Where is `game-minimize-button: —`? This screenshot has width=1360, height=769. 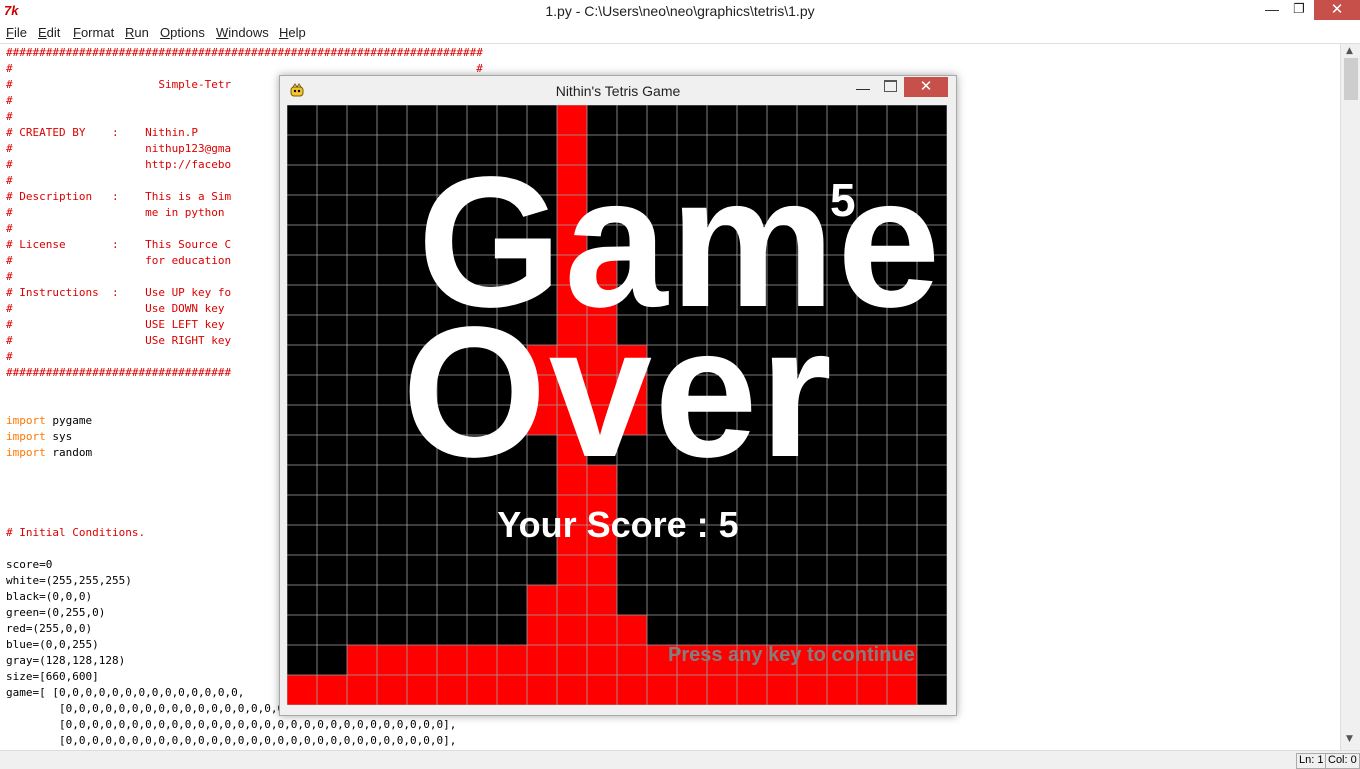
game-minimize-button: — is located at coordinates (863, 88).